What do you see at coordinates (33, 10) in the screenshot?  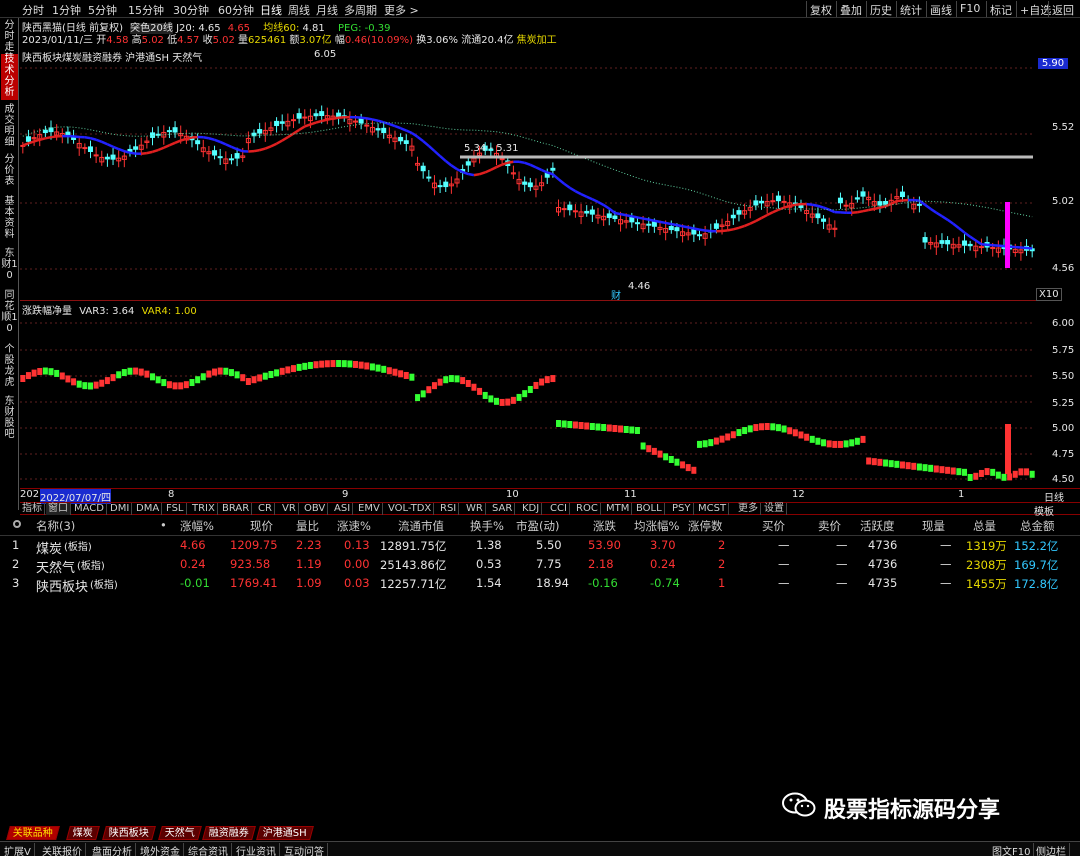 I see `tf-intraday: 分时` at bounding box center [33, 10].